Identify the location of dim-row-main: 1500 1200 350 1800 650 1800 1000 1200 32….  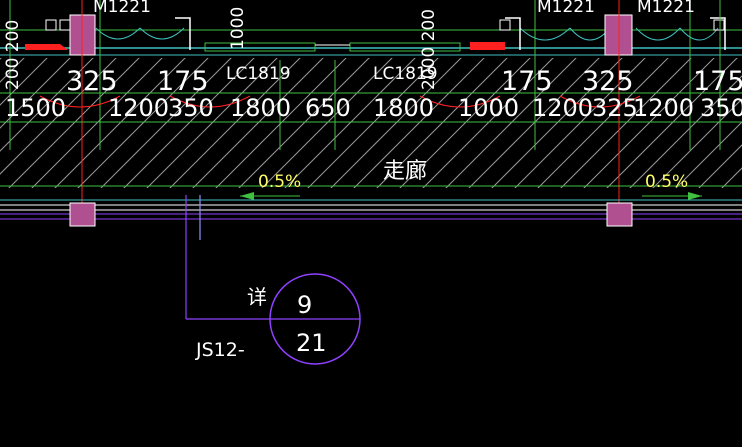
(373, 108).